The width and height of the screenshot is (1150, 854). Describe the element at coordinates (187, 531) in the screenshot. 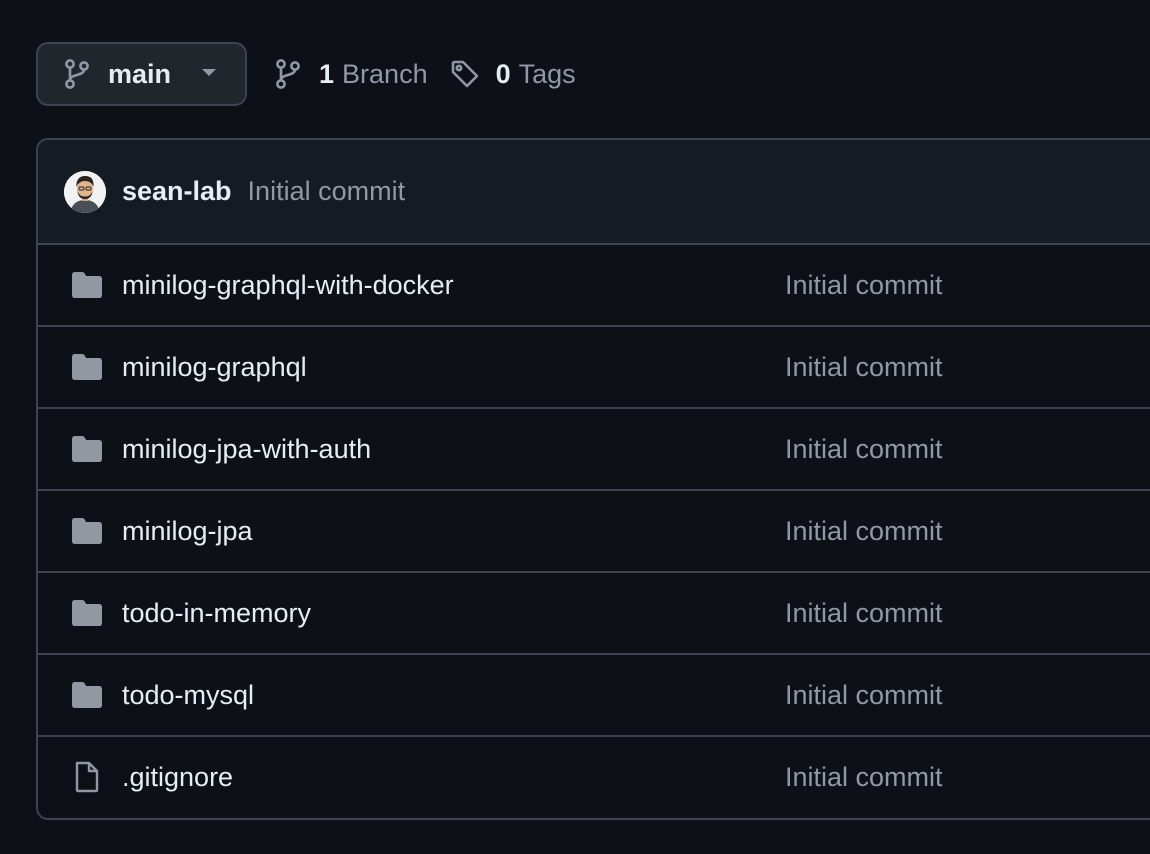

I see `file-name-link: minilog-jpa` at that location.